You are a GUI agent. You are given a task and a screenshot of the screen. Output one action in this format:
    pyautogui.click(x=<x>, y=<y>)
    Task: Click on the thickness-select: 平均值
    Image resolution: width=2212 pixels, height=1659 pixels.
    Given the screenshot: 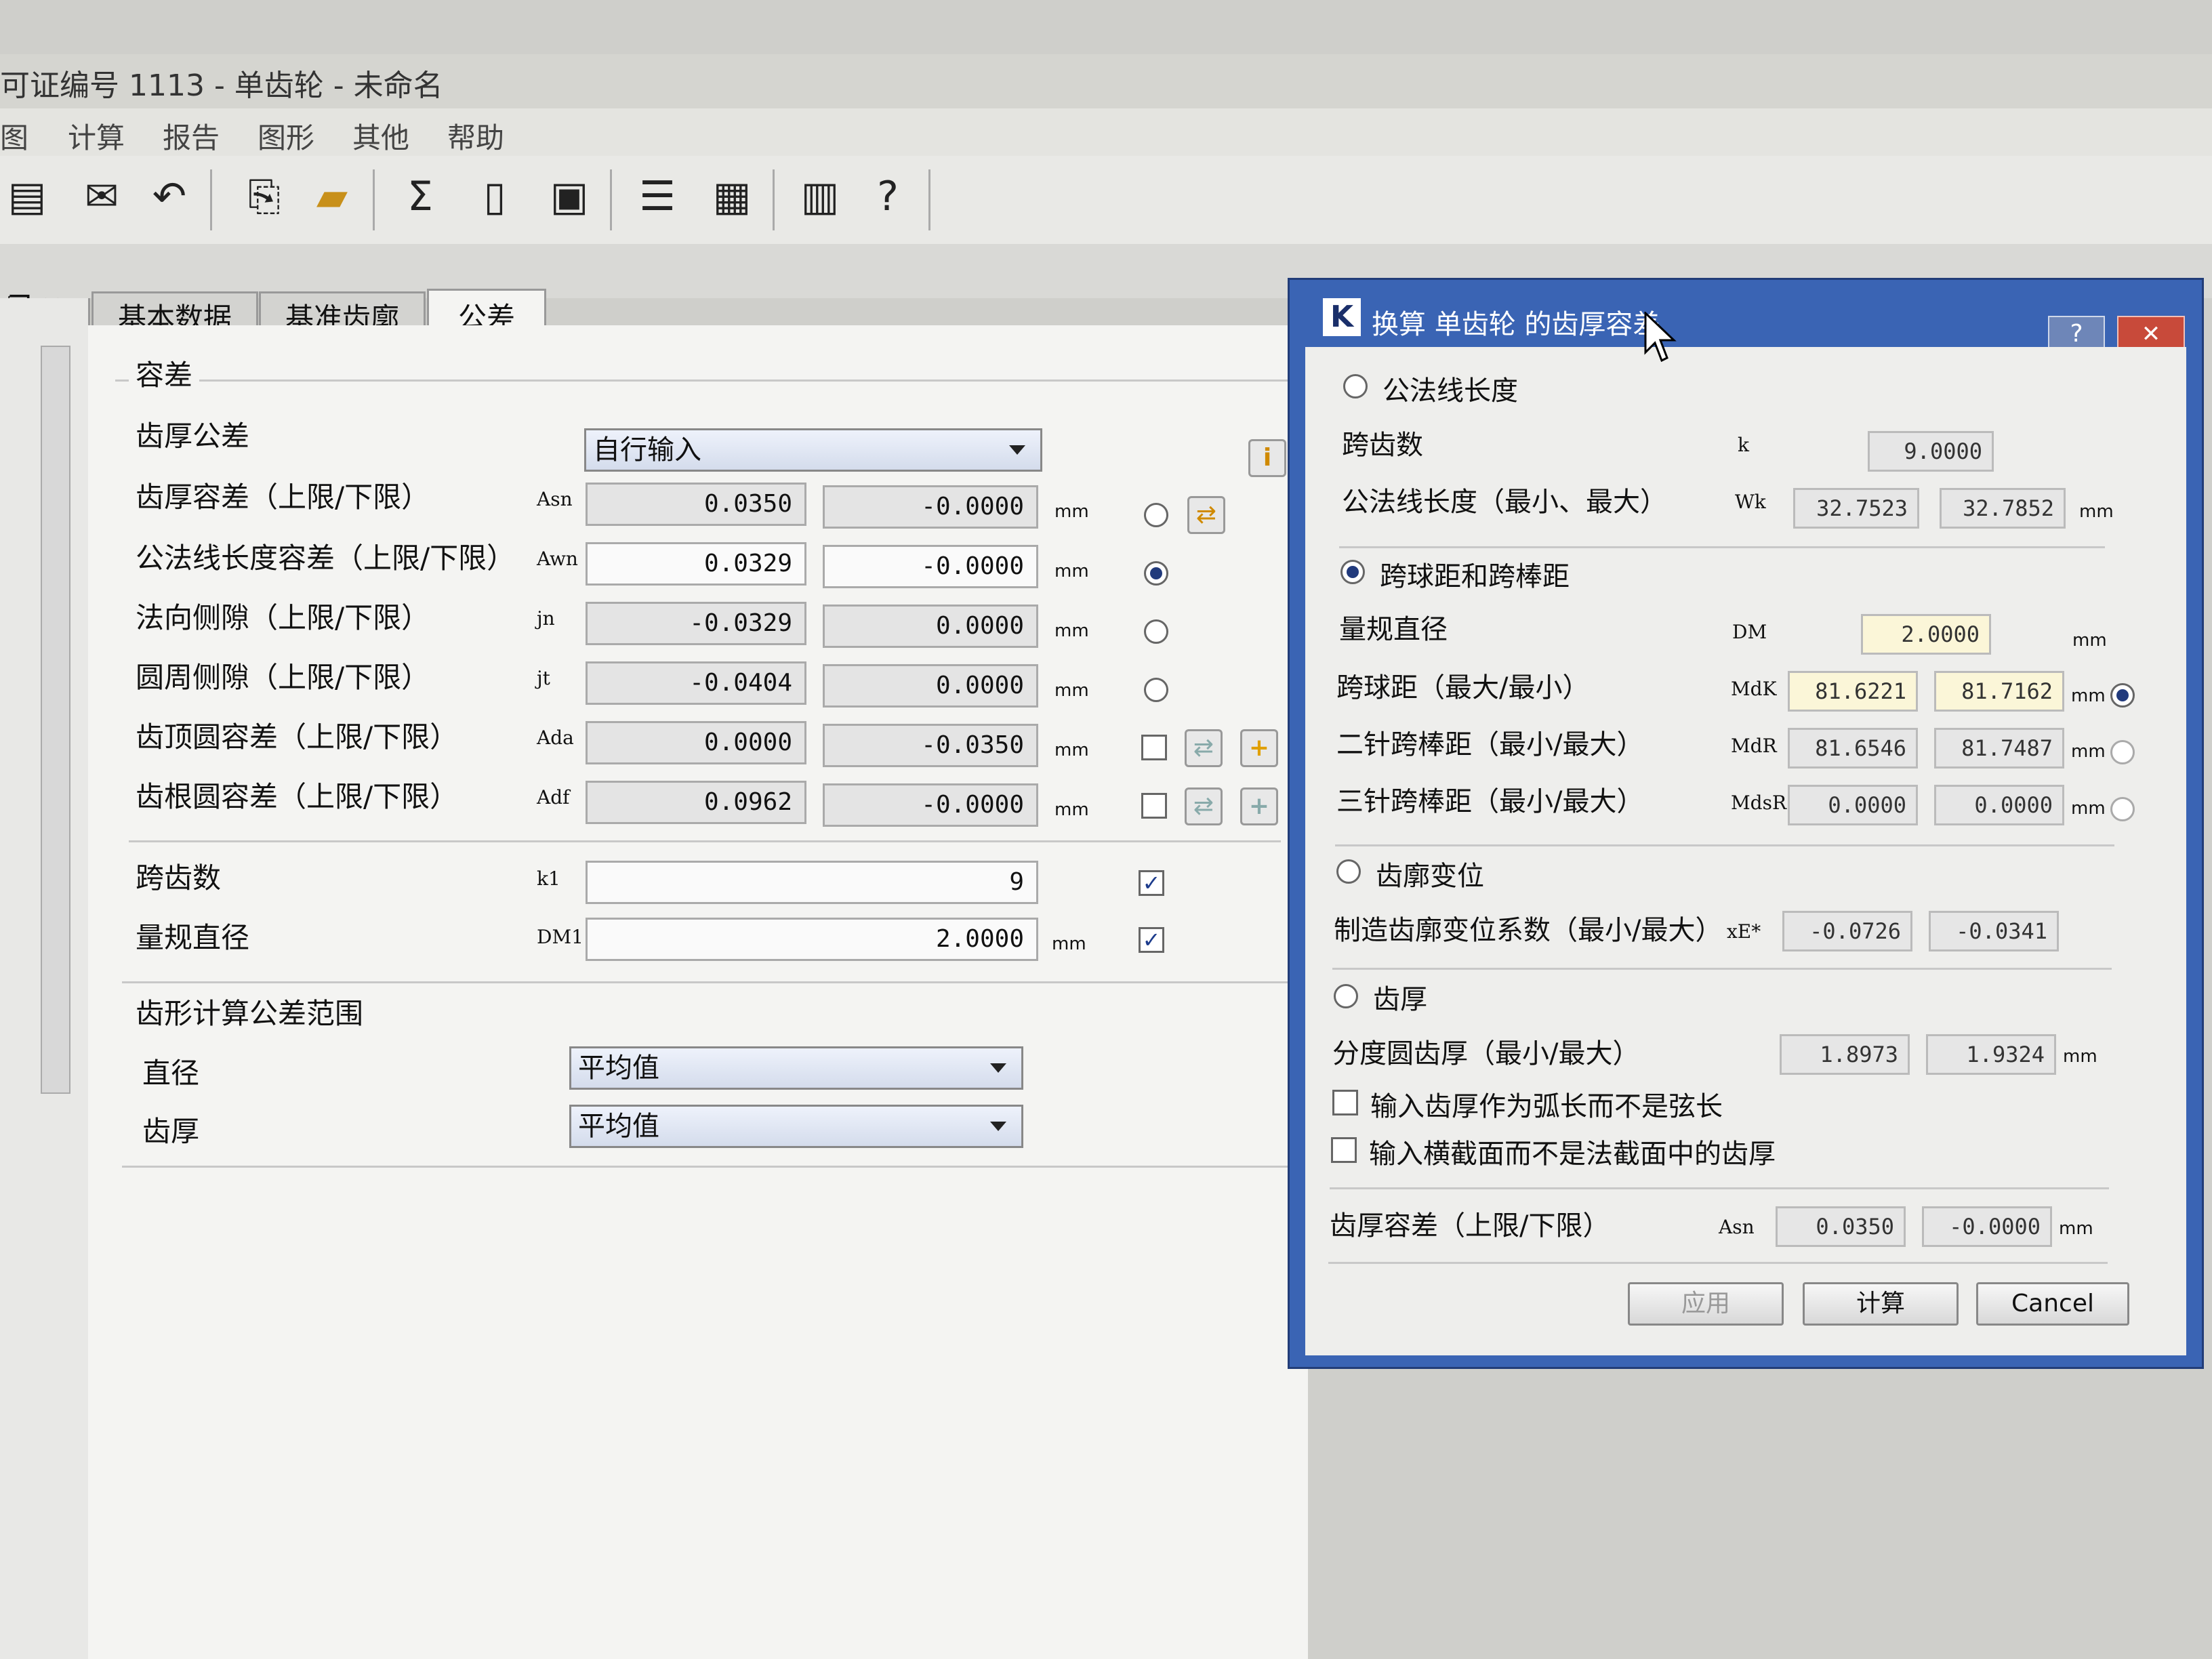 What is the action you would take?
    pyautogui.click(x=796, y=1126)
    